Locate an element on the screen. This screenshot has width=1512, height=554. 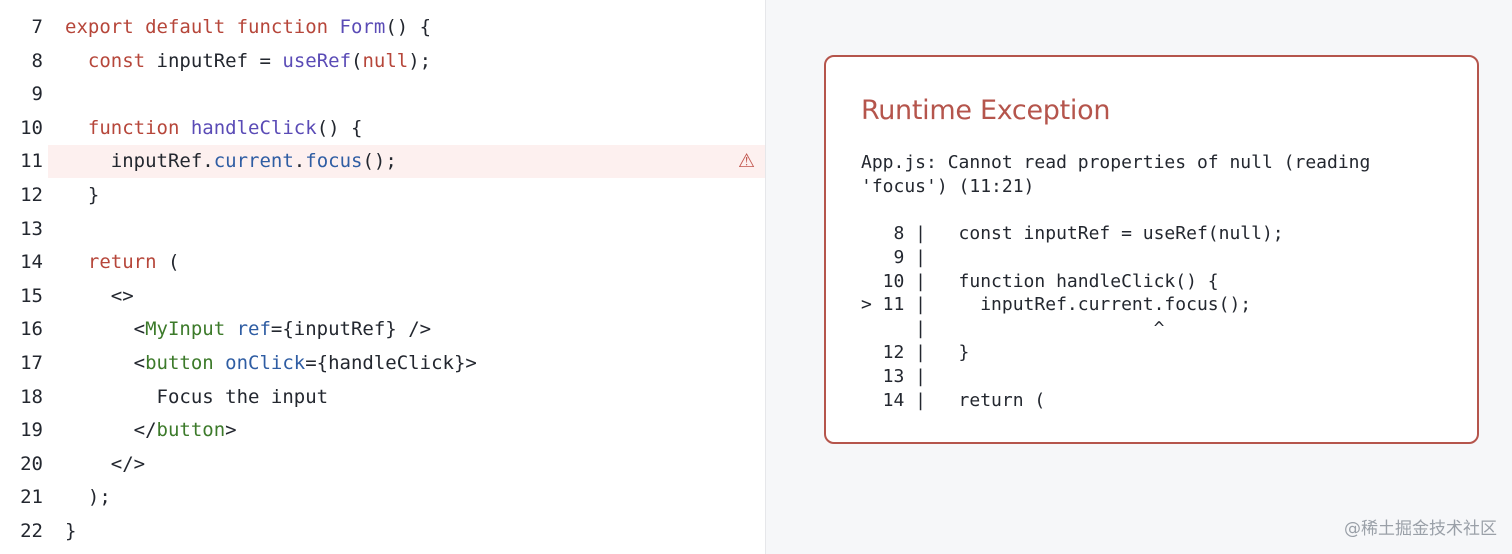
code-text: </button> is located at coordinates (151, 430).